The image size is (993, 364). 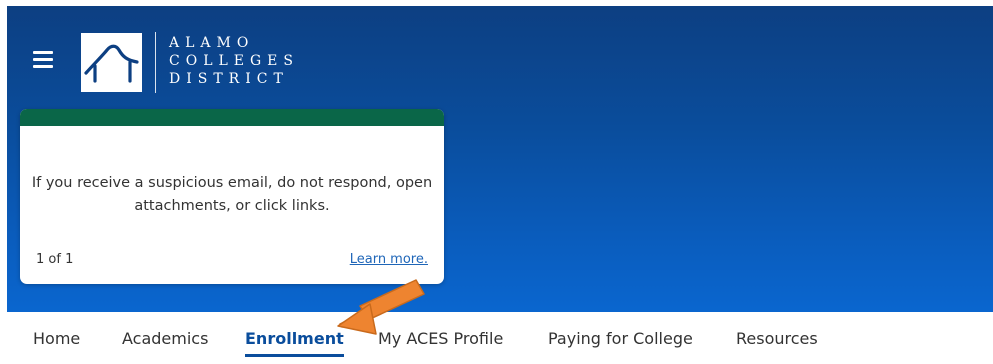 I want to click on logo-line-2: COLLEGES, so click(x=234, y=61).